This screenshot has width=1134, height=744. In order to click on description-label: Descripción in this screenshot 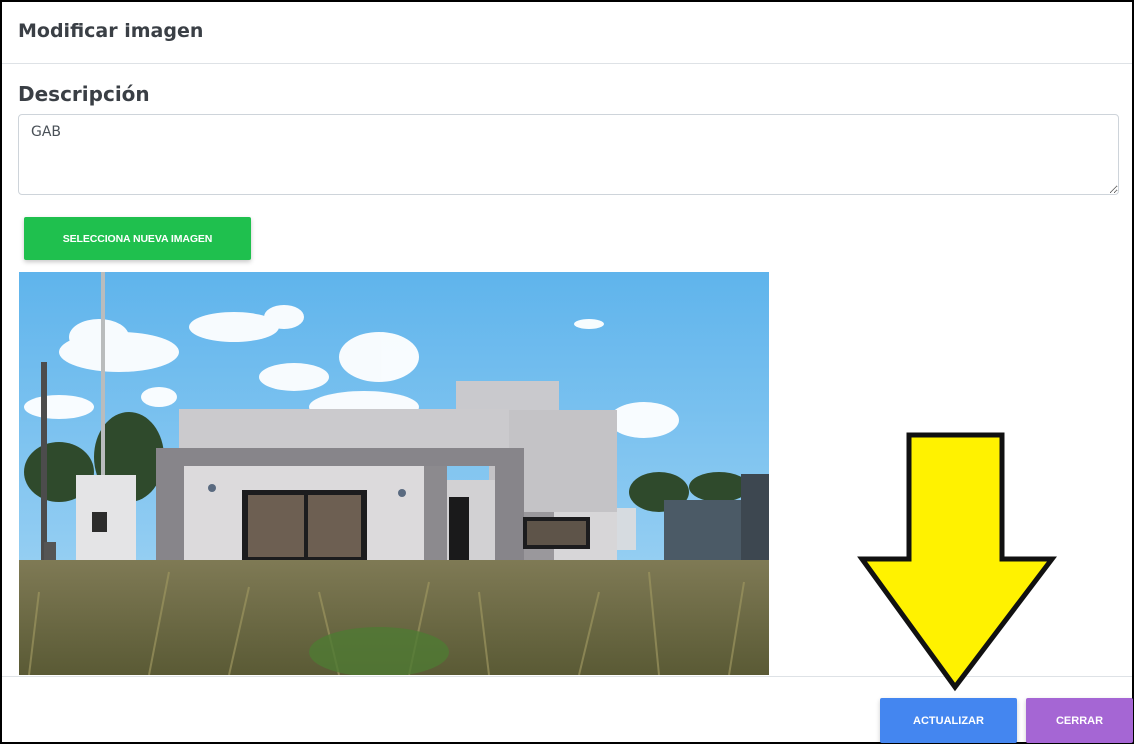, I will do `click(84, 94)`.